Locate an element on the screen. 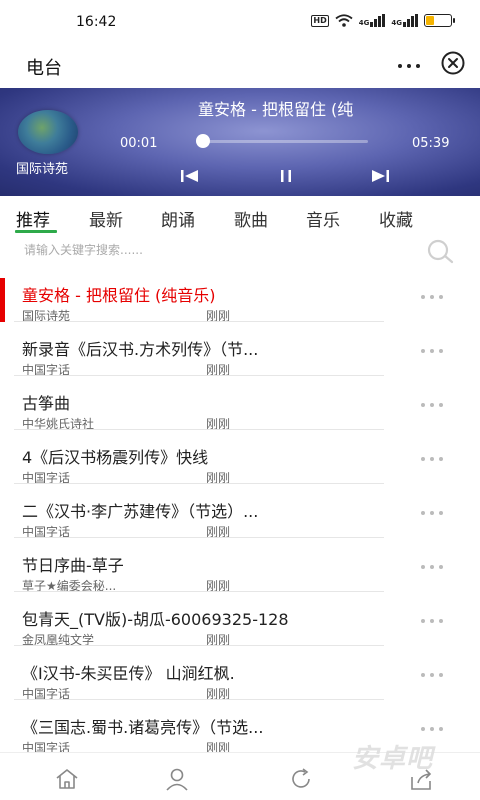 The height and width of the screenshot is (800, 480). list-item: 《I汉书-朱买臣传》 山涧红枫. 中国字话 刚刚 is located at coordinates (240, 673).